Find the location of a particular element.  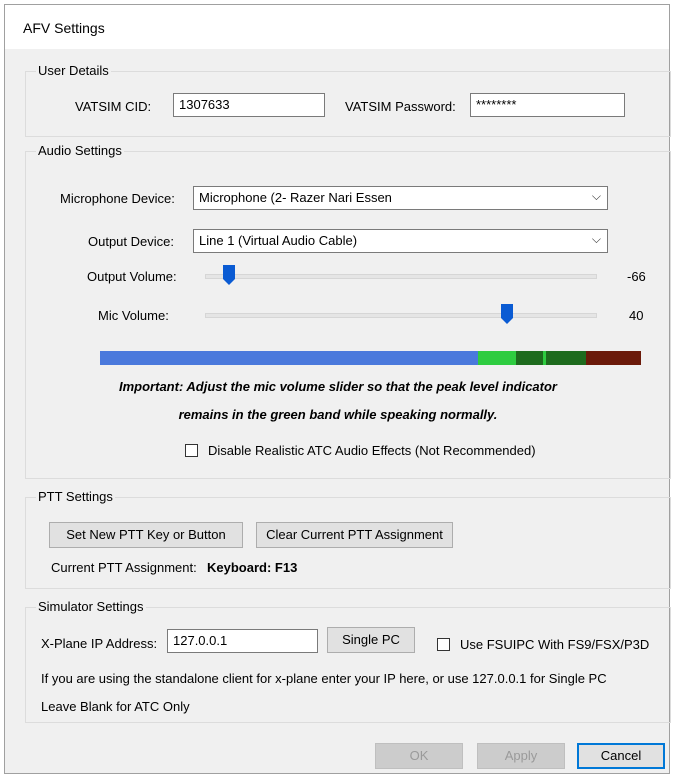

mic-volume-track is located at coordinates (401, 315).